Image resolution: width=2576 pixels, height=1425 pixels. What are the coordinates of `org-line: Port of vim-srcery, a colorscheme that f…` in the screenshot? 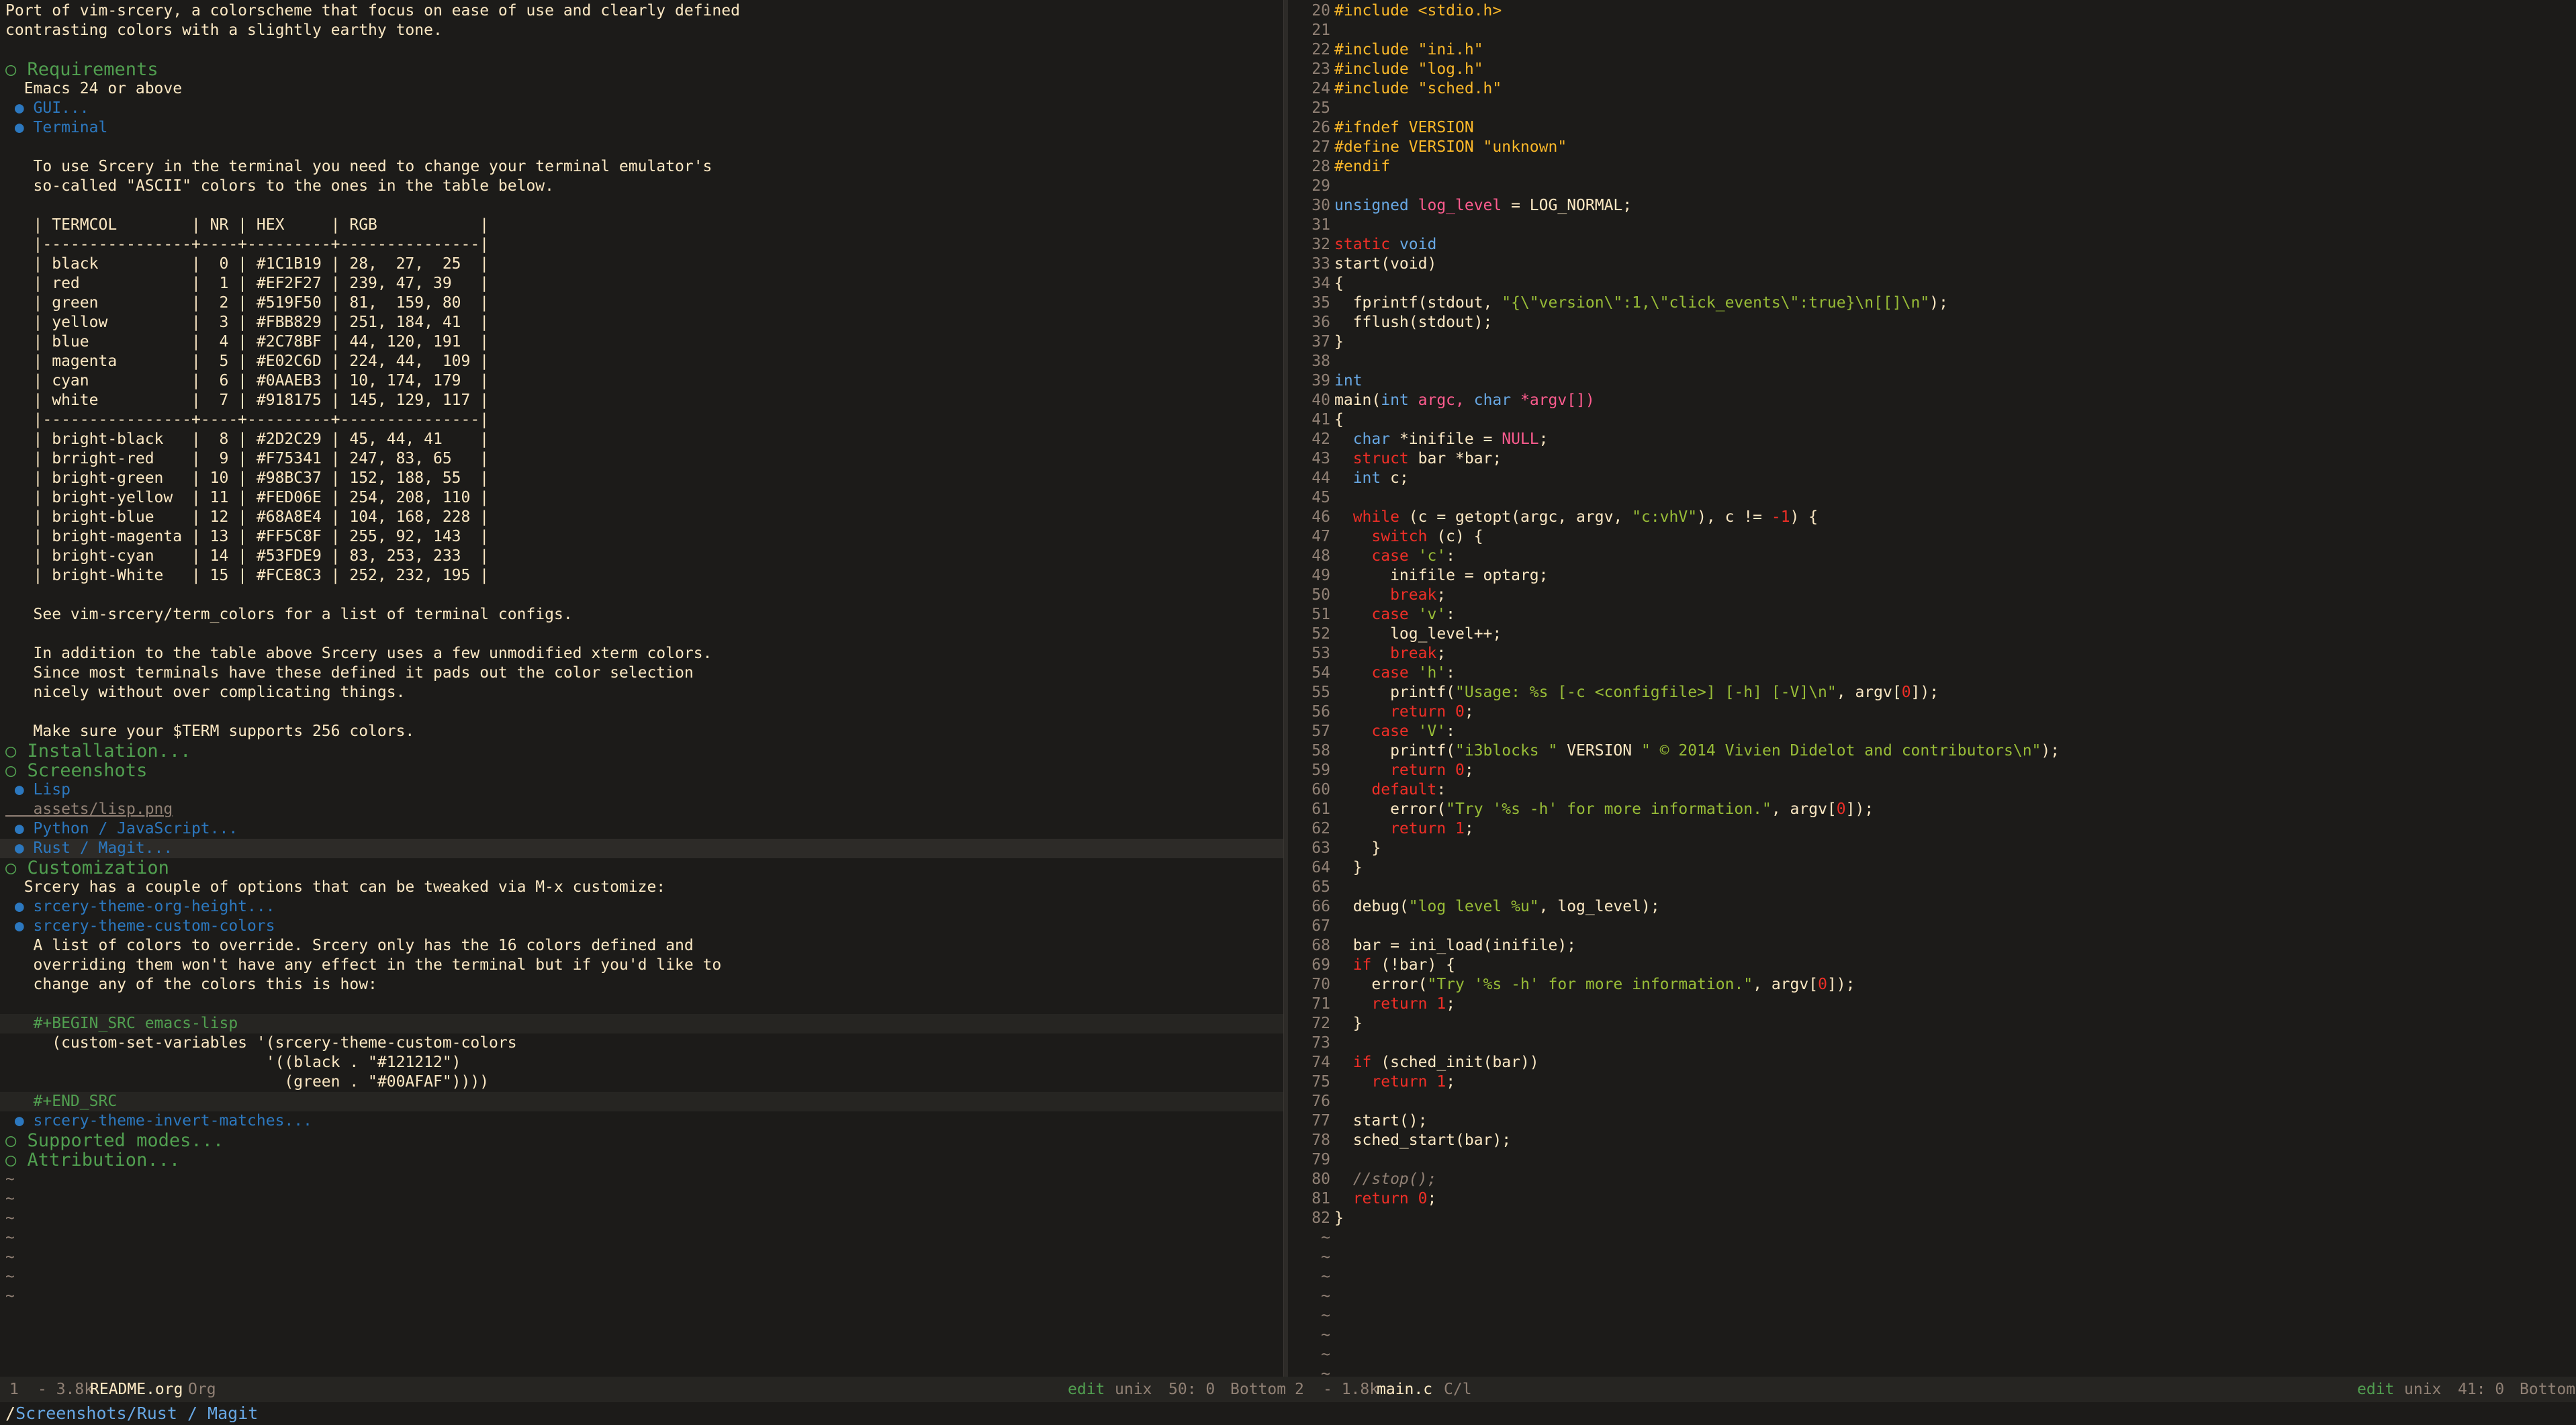 It's located at (641, 11).